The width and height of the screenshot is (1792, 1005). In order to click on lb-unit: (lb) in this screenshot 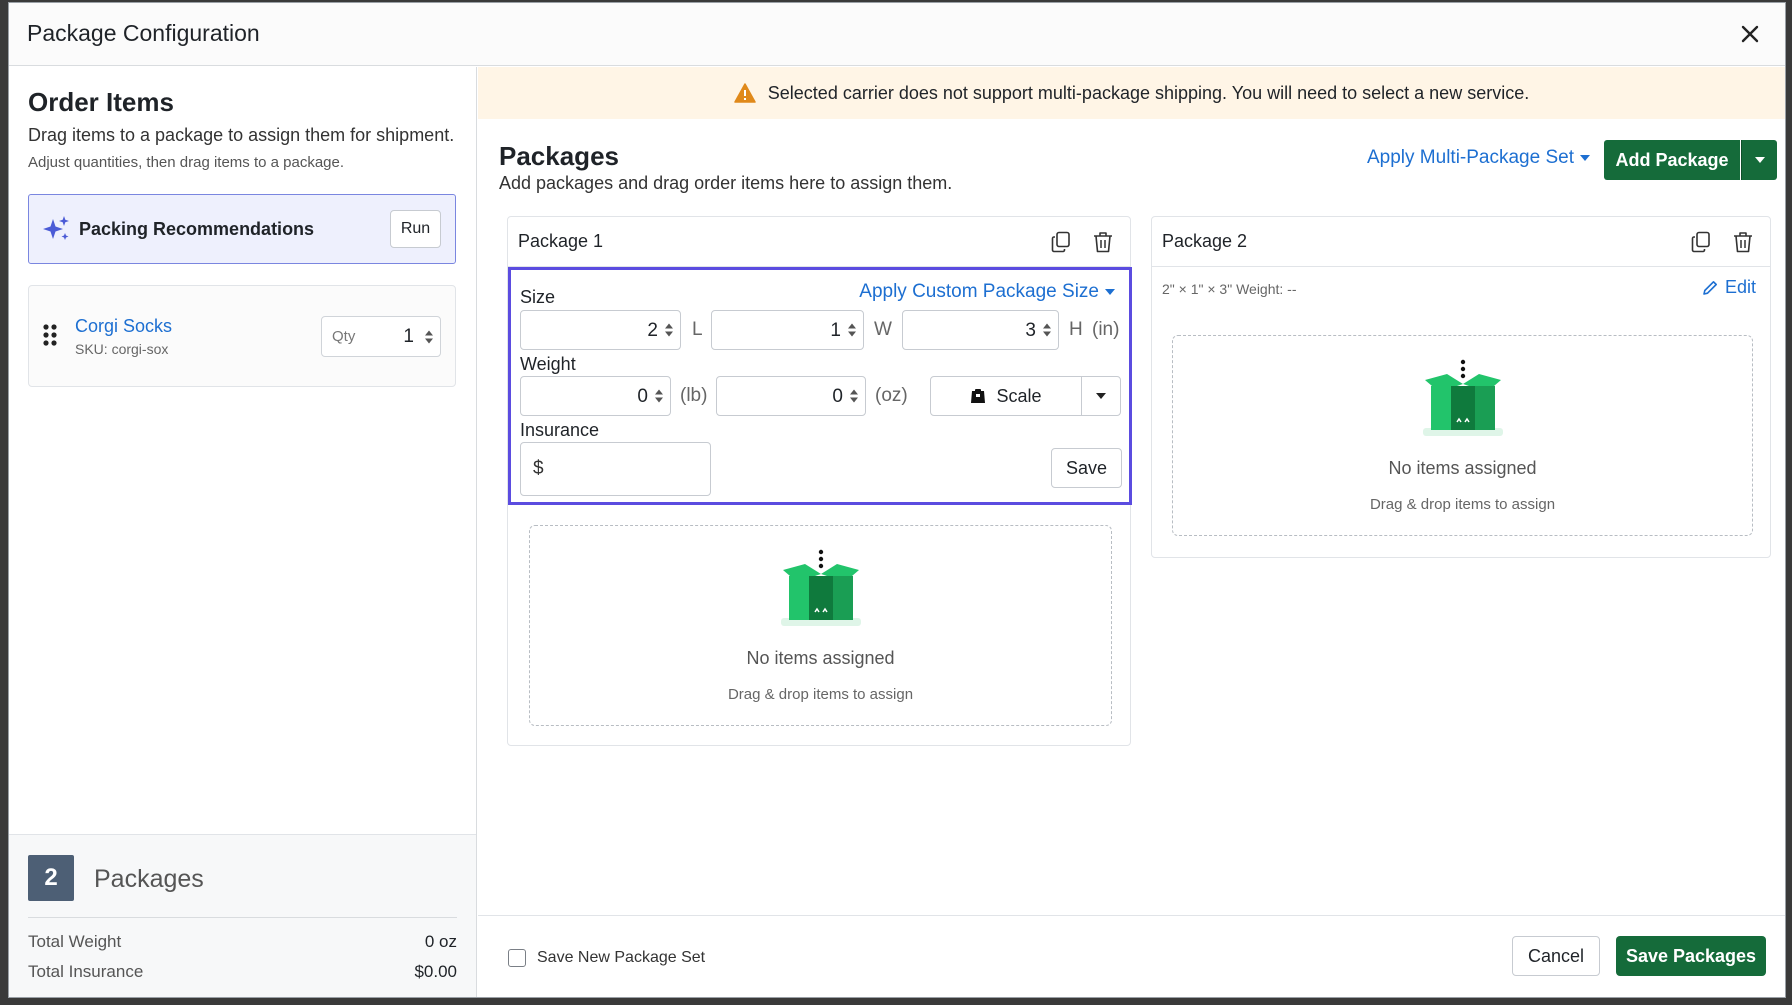, I will do `click(694, 395)`.